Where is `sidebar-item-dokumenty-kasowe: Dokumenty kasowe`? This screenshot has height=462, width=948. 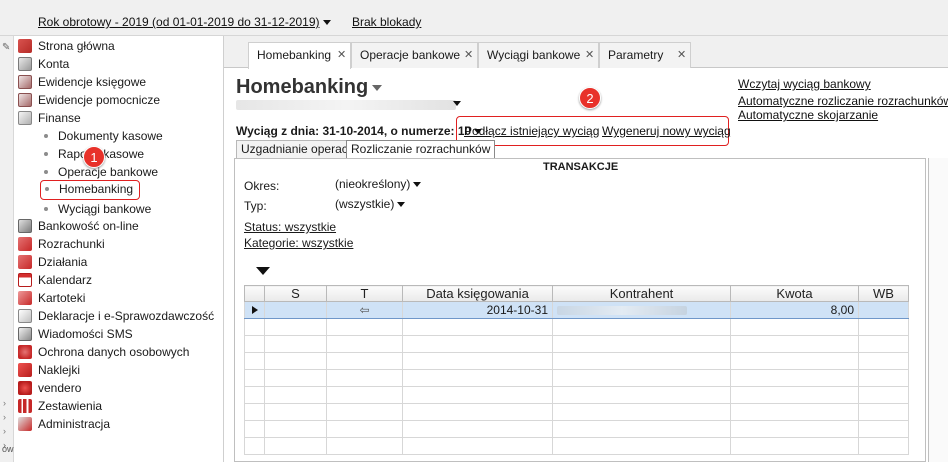
sidebar-item-dokumenty-kasowe: Dokumenty kasowe is located at coordinates (103, 136).